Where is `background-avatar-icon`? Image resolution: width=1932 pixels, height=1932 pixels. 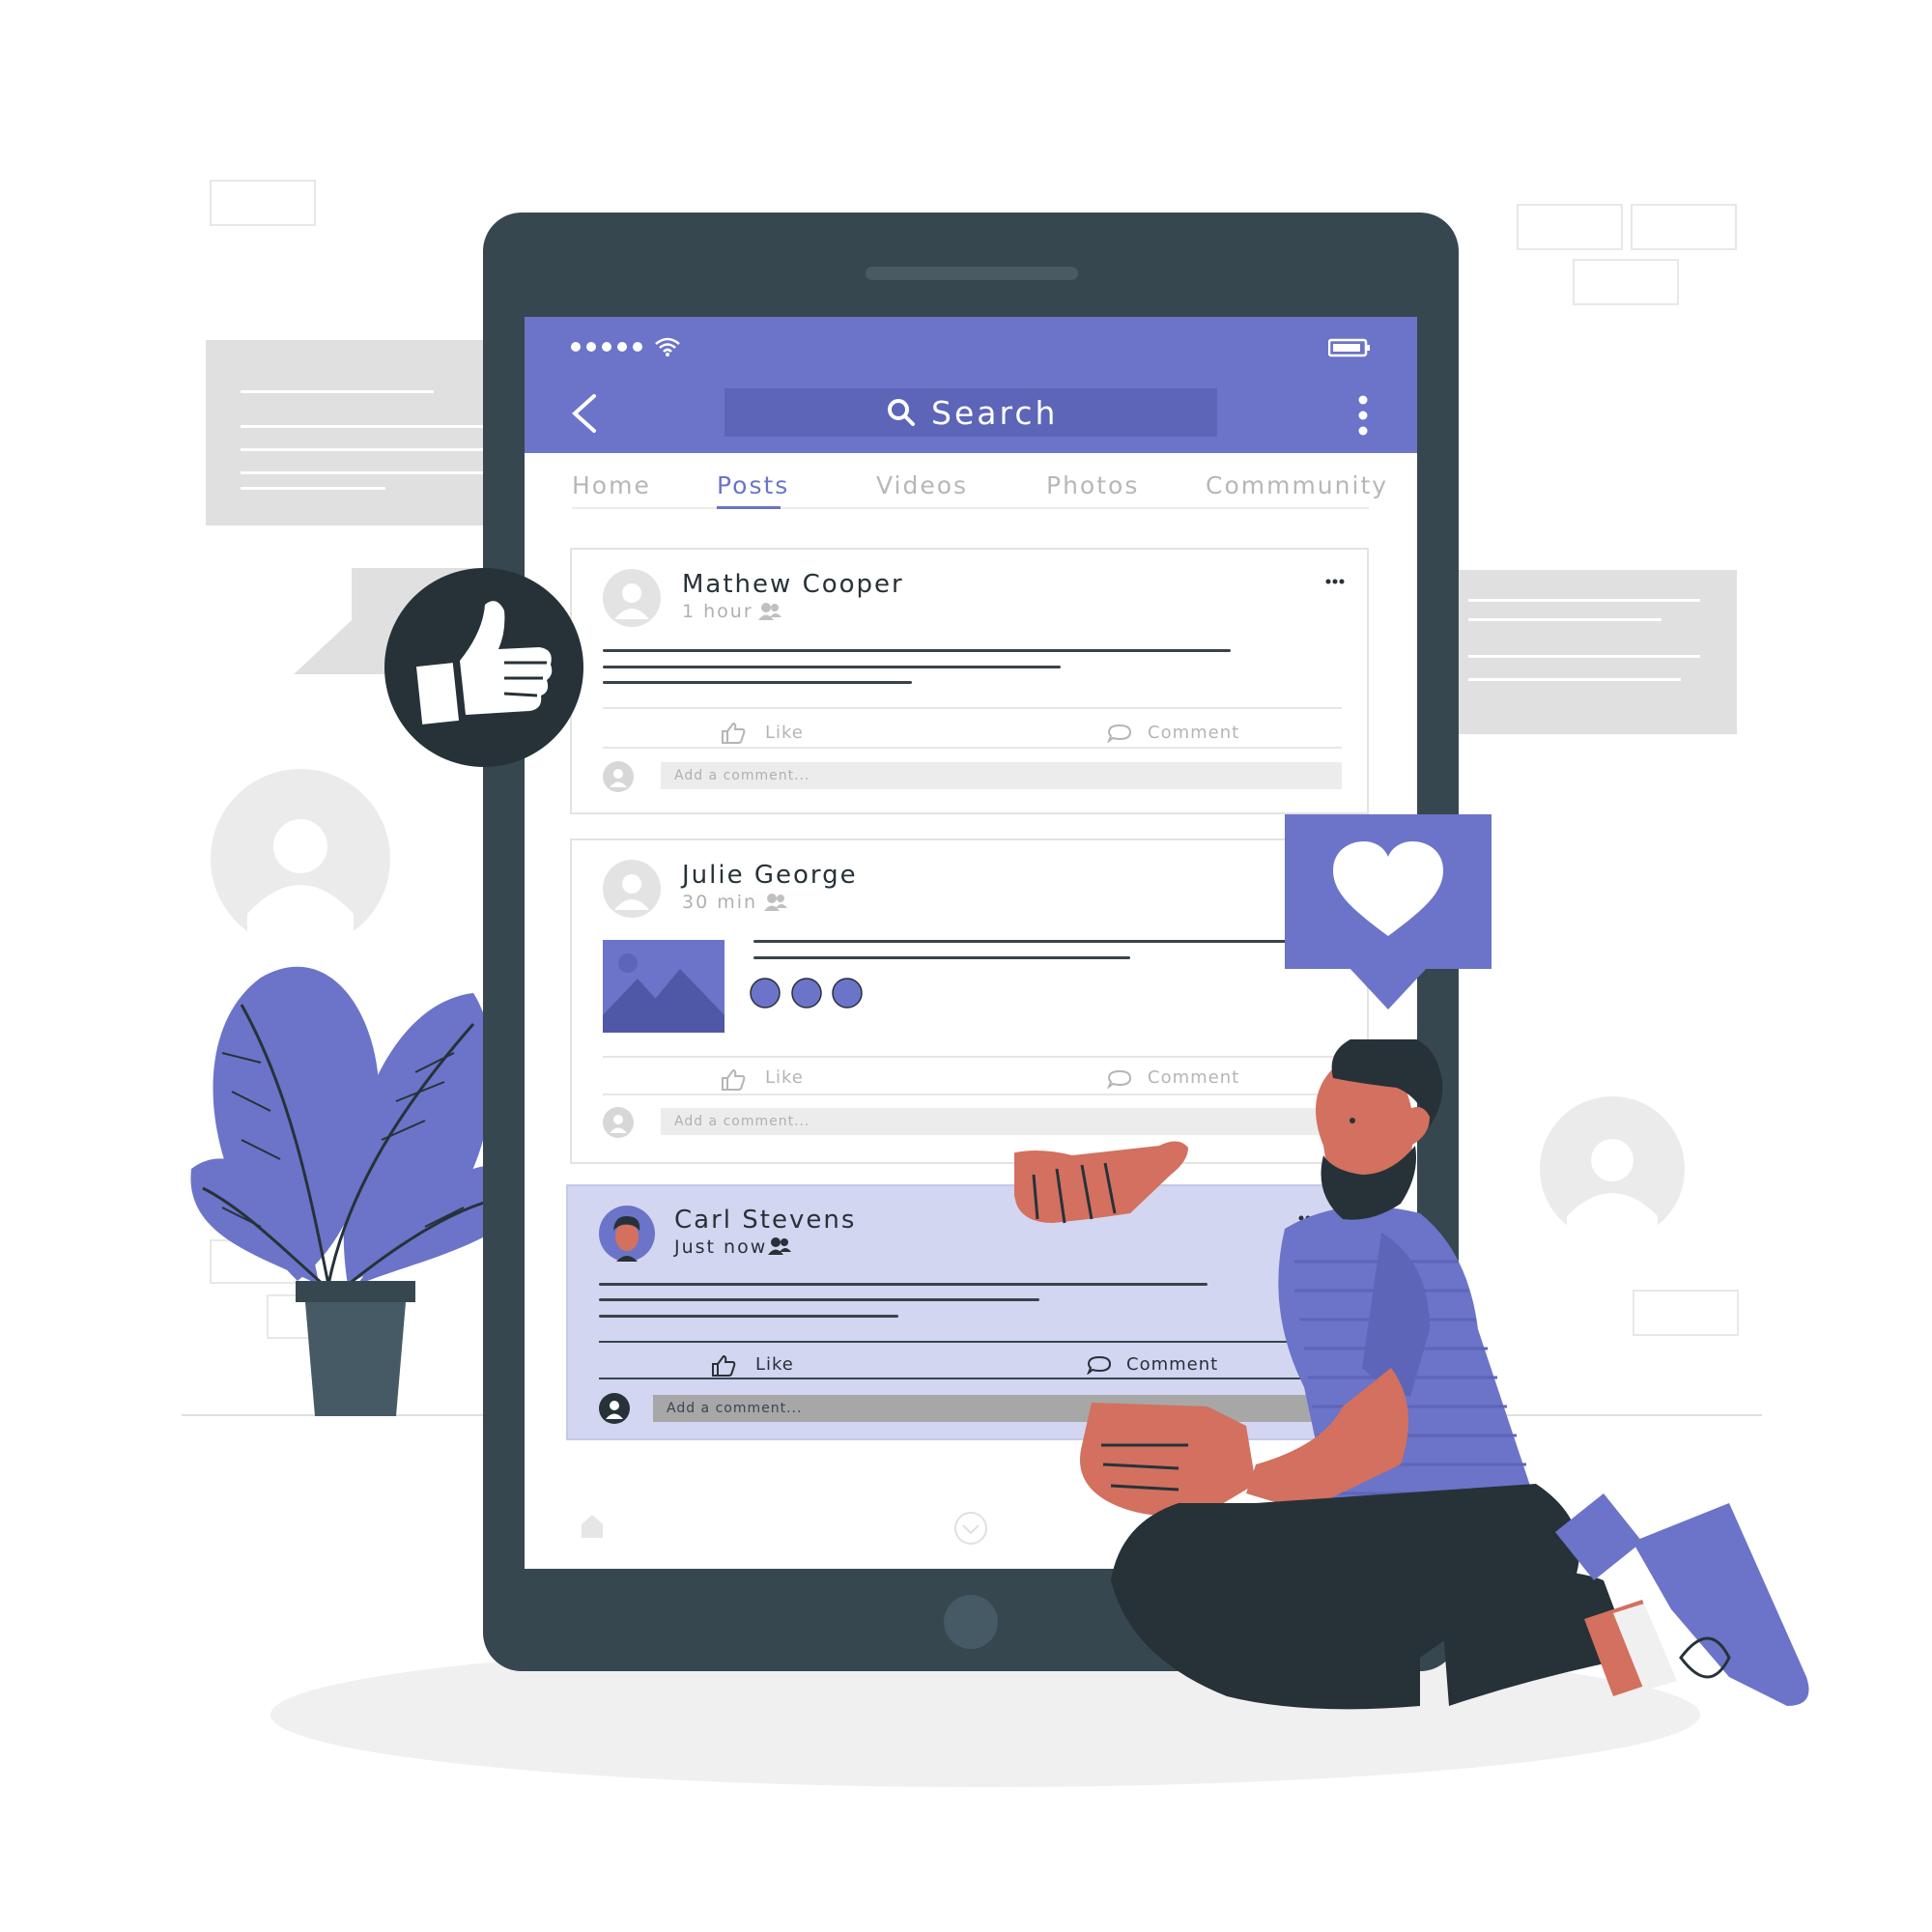 background-avatar-icon is located at coordinates (300, 859).